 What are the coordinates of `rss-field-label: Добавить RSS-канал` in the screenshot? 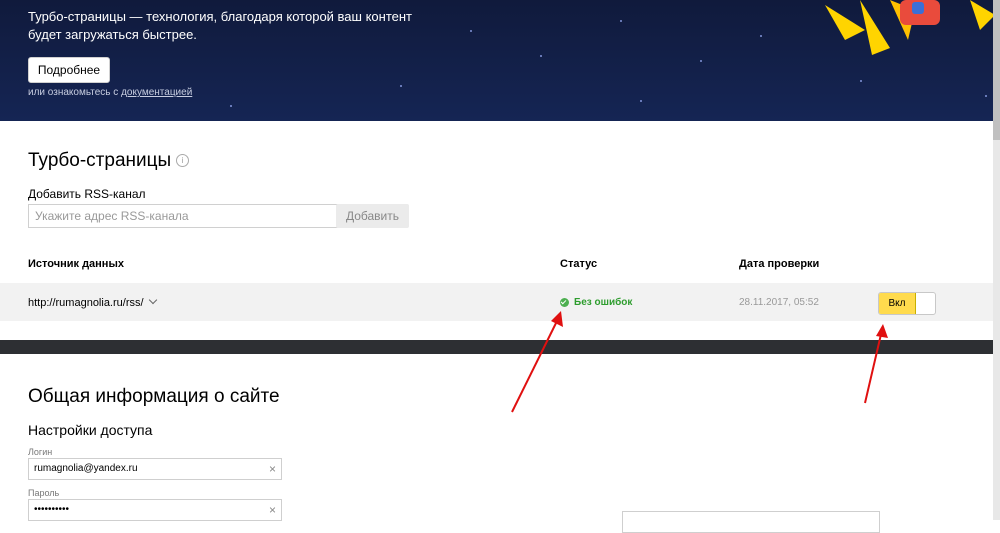 It's located at (87, 194).